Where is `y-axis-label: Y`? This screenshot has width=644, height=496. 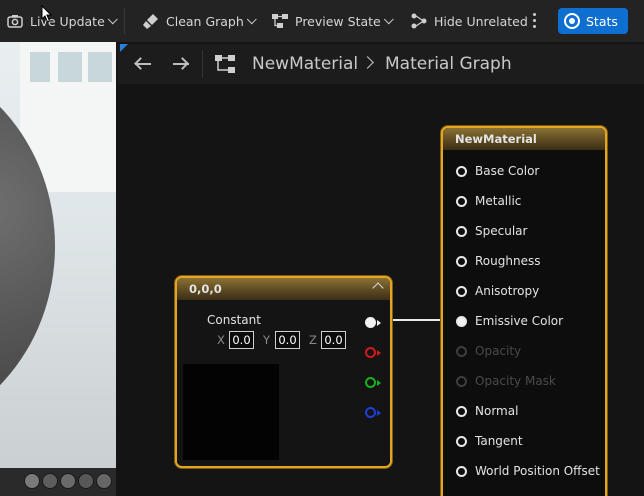 y-axis-label: Y is located at coordinates (267, 340).